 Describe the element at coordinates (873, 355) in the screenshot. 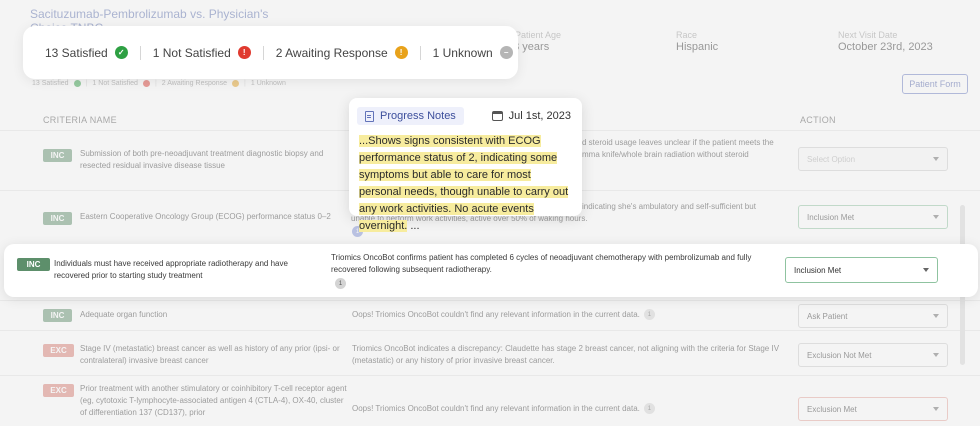

I see `action-select: Exclusion Not Met` at that location.